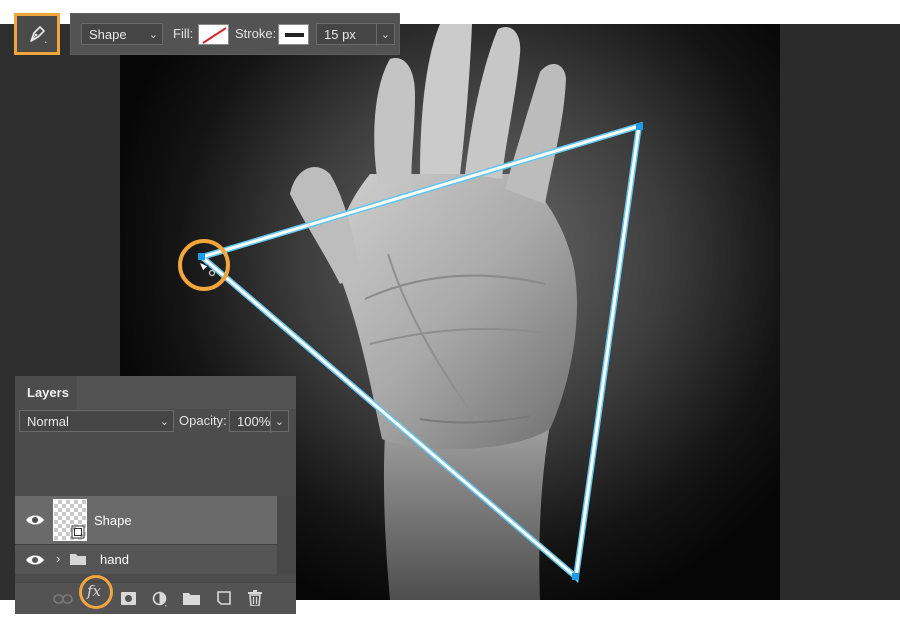 The height and width of the screenshot is (630, 900). Describe the element at coordinates (146, 520) in the screenshot. I see `layer-row-shape: Shape` at that location.